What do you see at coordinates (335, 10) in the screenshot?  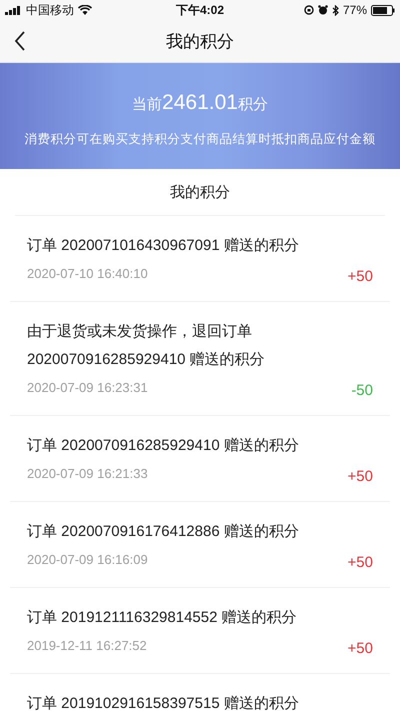 I see `bluetooth-icon` at bounding box center [335, 10].